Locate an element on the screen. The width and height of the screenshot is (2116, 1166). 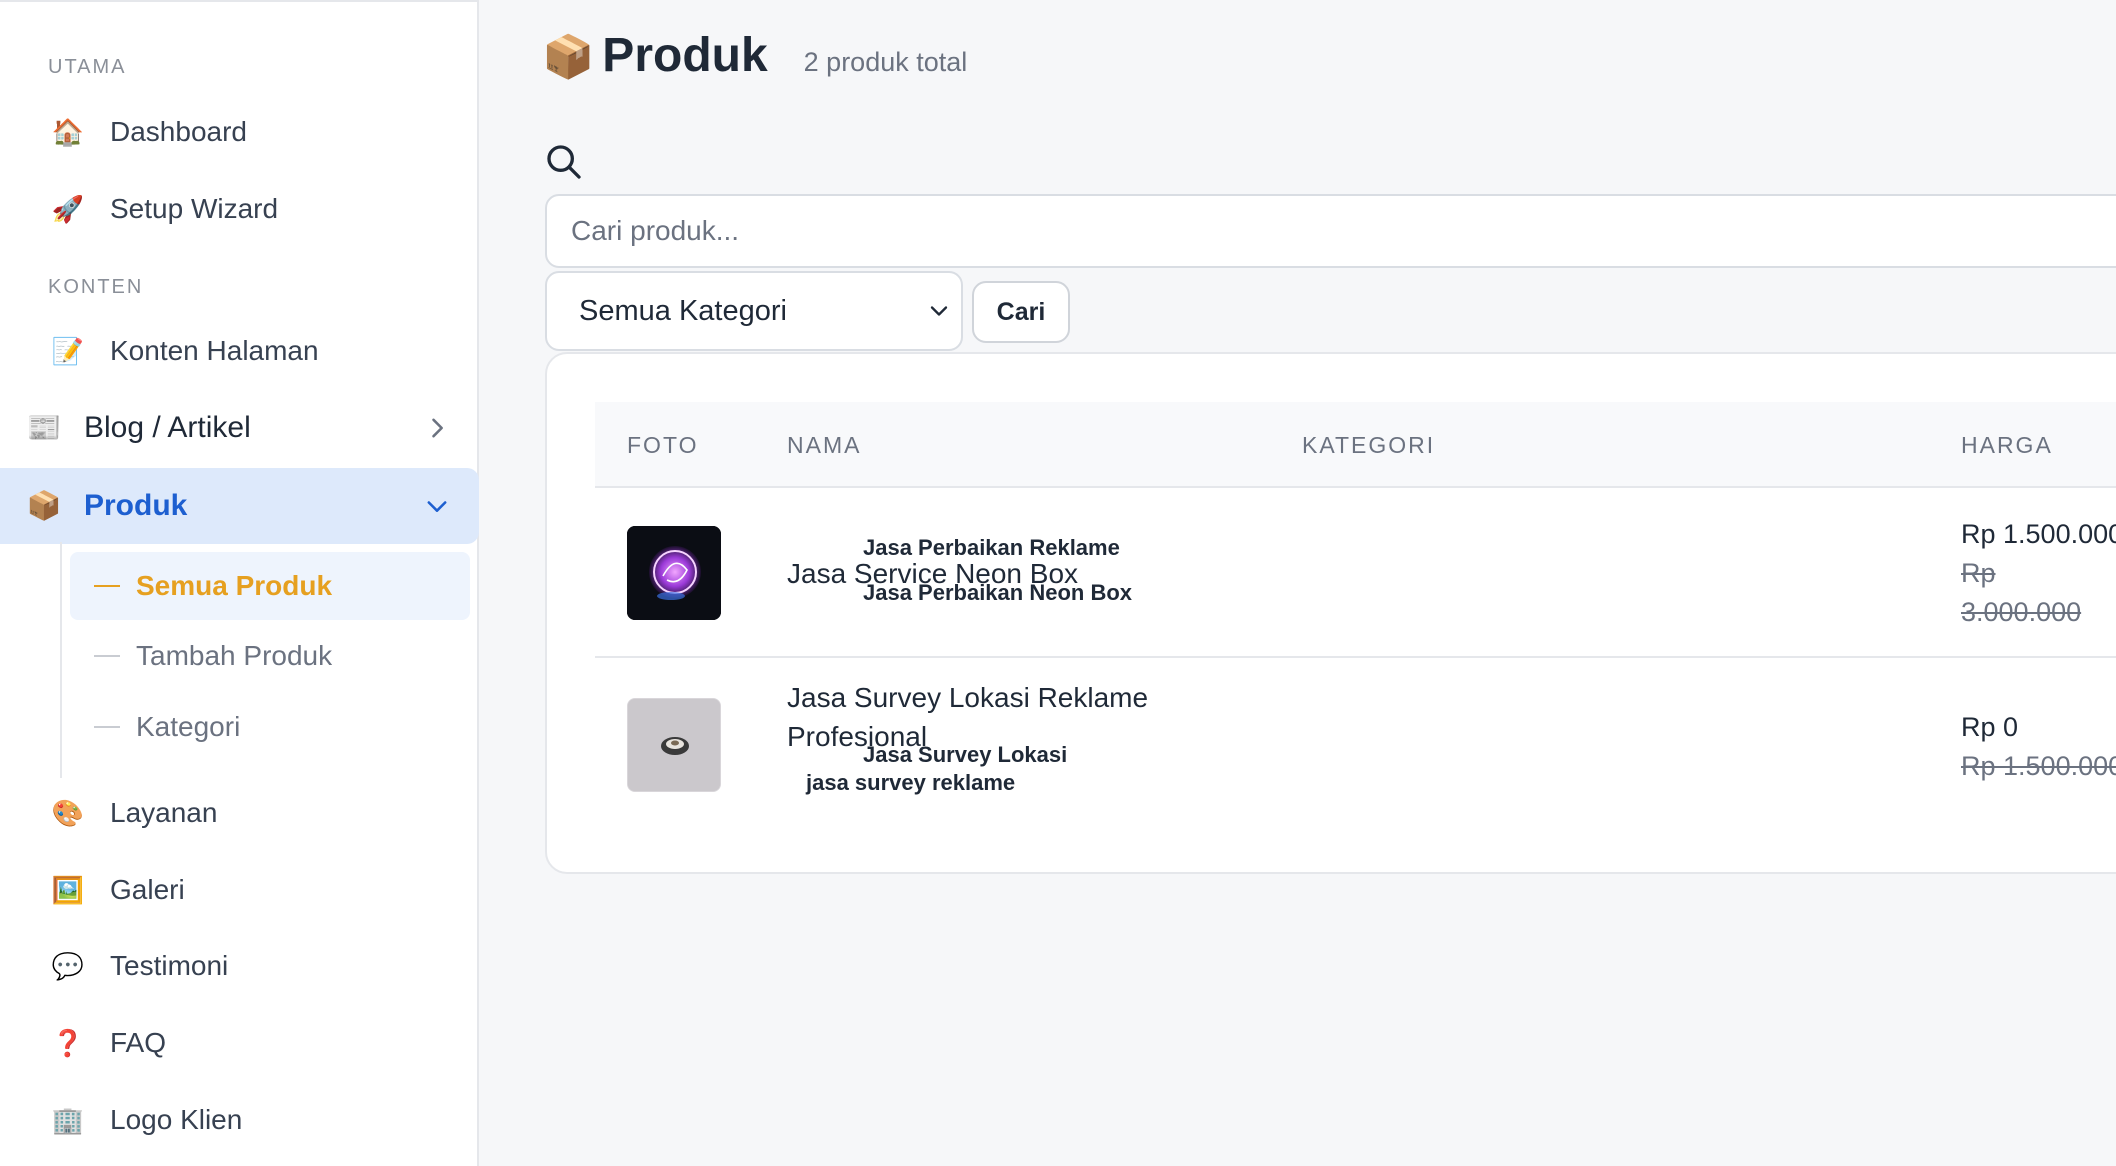
sidebar-item-blog: 📰 Blog / Artikel is located at coordinates (239, 428).